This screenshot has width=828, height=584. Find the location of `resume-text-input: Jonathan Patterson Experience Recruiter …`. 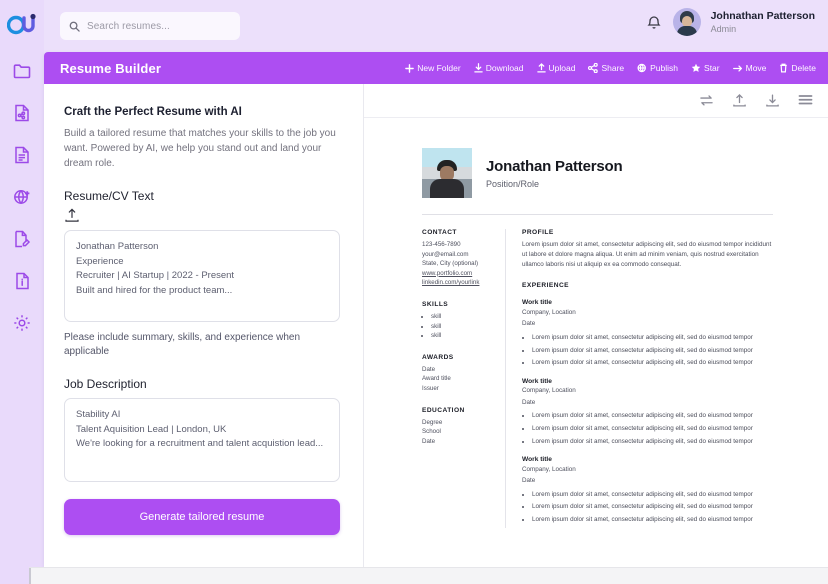

resume-text-input: Jonathan Patterson Experience Recruiter … is located at coordinates (202, 276).